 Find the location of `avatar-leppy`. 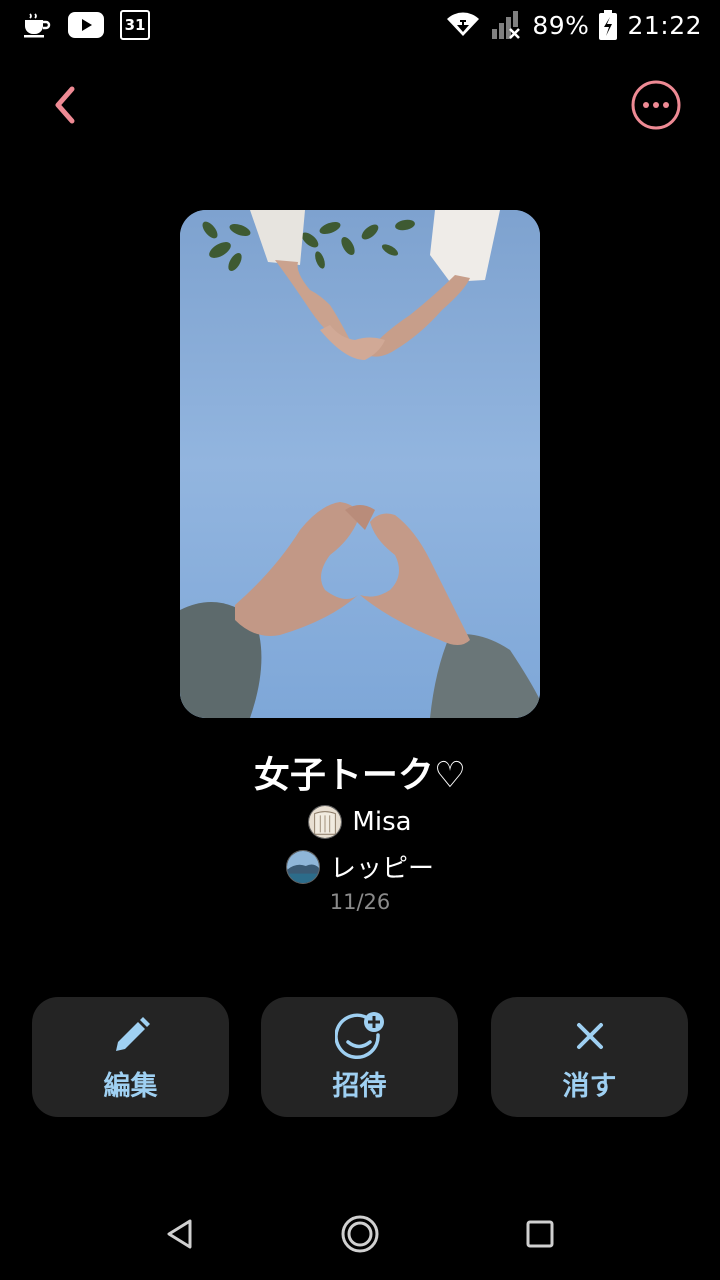

avatar-leppy is located at coordinates (302, 866).